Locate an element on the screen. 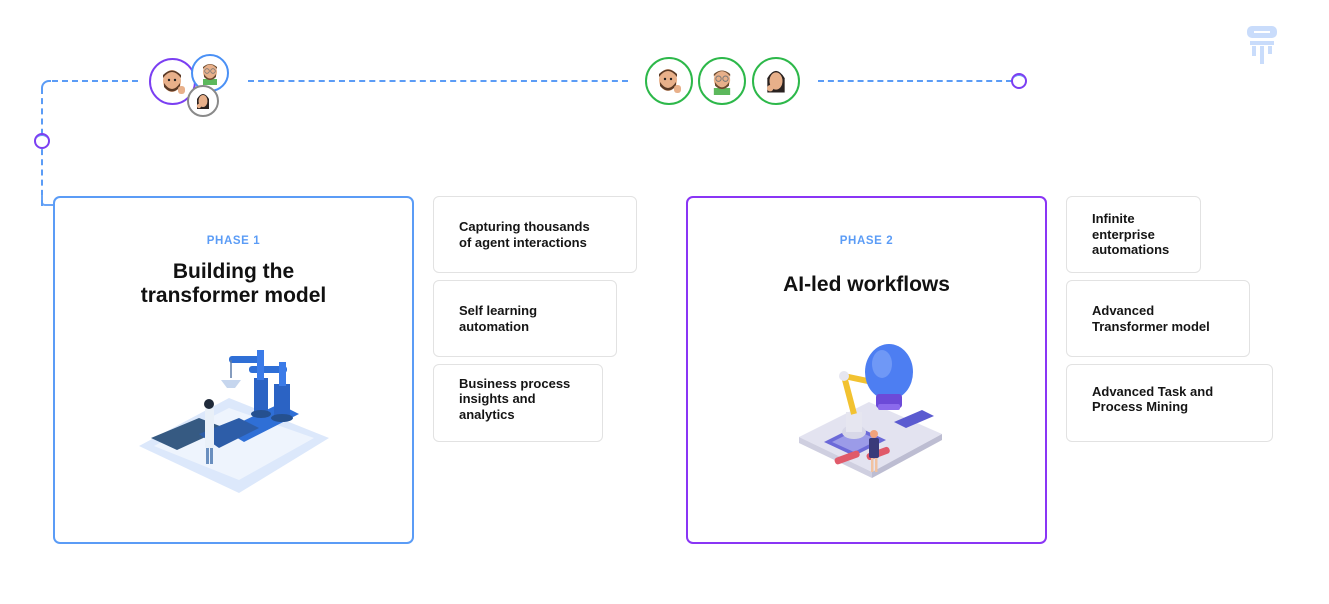 The image size is (1329, 604). feature-text-line: Infinite is located at coordinates (1113, 219).